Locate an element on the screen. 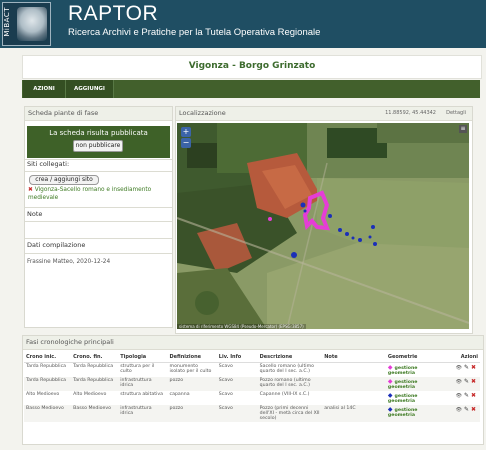 The image size is (486, 450). cell-tipologia: struttura abitativa is located at coordinates (141, 394).